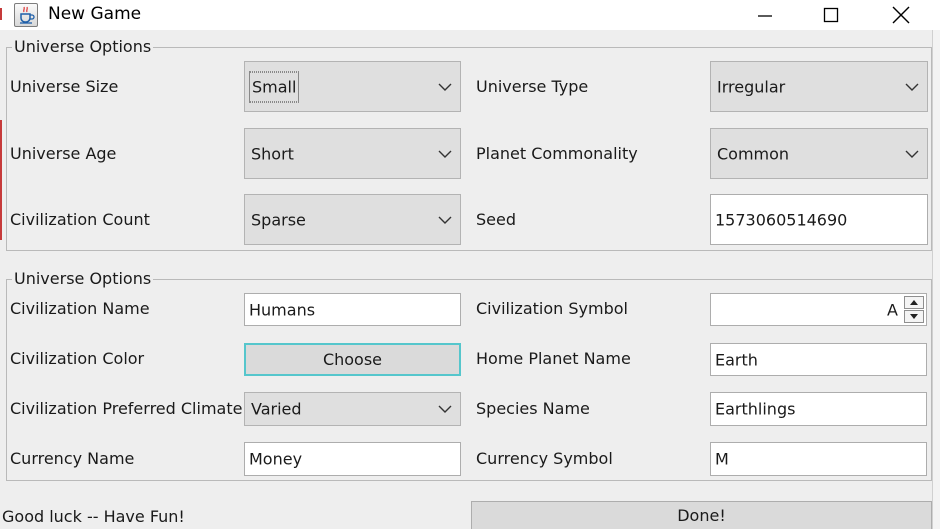  Describe the element at coordinates (496, 219) in the screenshot. I see `seed-label: Seed` at that location.